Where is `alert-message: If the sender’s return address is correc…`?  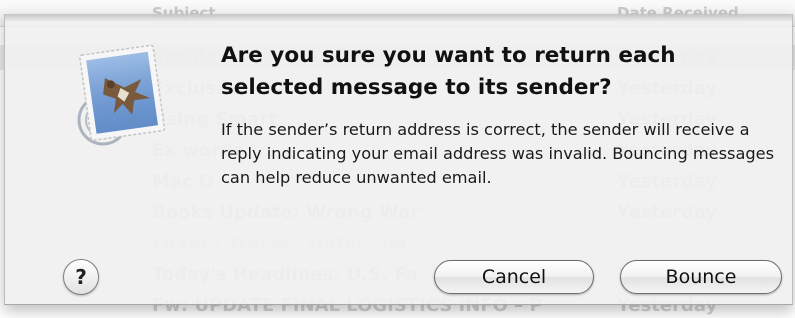 alert-message: If the sender’s return address is correc… is located at coordinates (498, 153).